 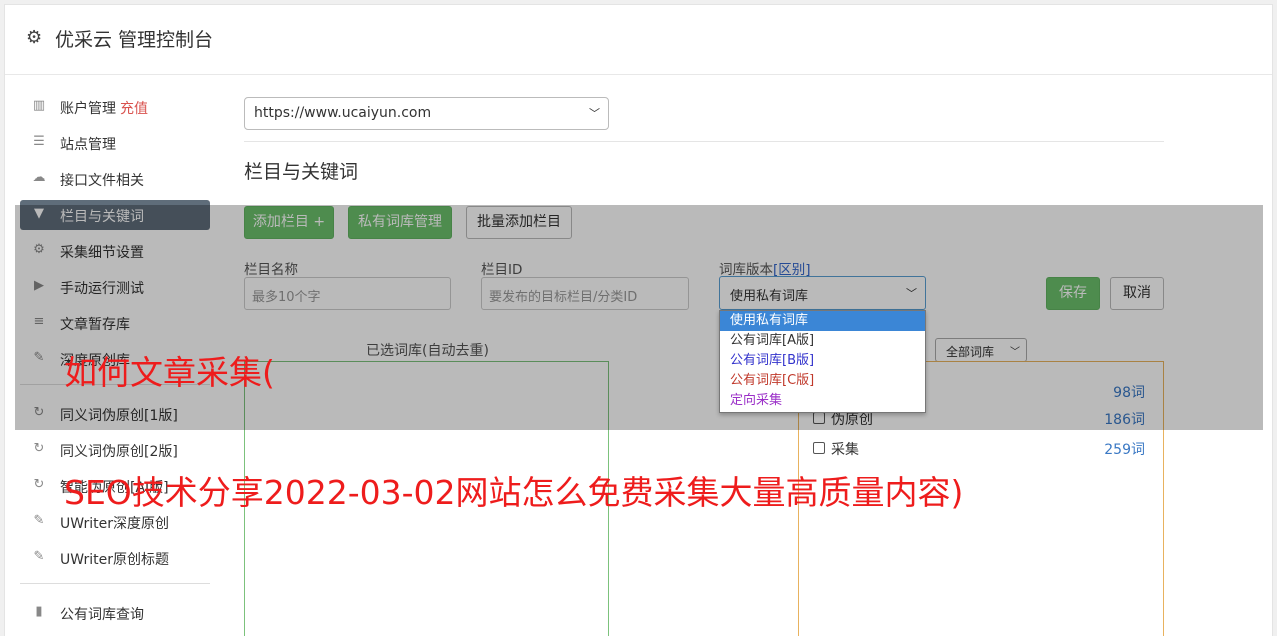 What do you see at coordinates (819, 448) in the screenshot?
I see `lib-checkbox` at bounding box center [819, 448].